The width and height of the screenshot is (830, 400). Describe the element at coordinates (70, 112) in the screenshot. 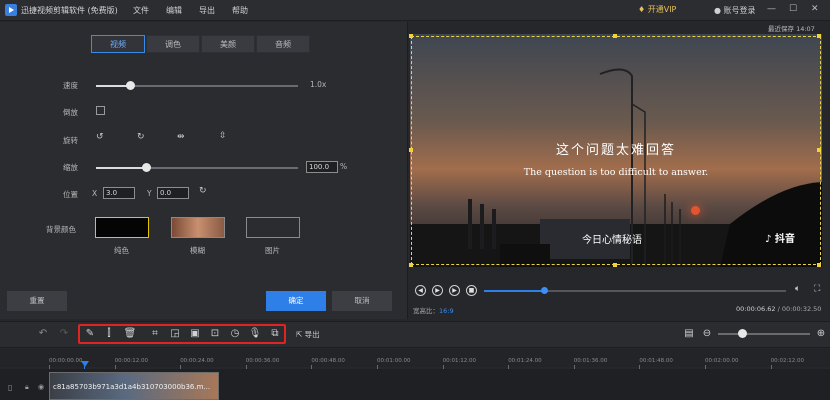

I see `reverse-label: 倒放` at that location.